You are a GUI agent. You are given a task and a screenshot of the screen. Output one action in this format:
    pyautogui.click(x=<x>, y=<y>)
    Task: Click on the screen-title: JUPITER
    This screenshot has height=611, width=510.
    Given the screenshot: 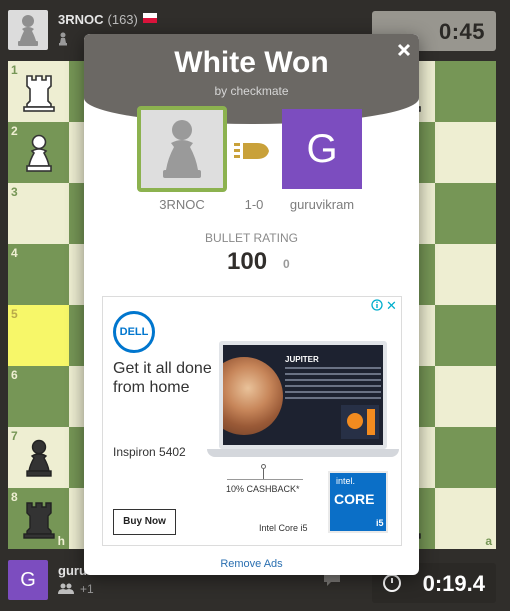 What is the action you would take?
    pyautogui.click(x=302, y=359)
    